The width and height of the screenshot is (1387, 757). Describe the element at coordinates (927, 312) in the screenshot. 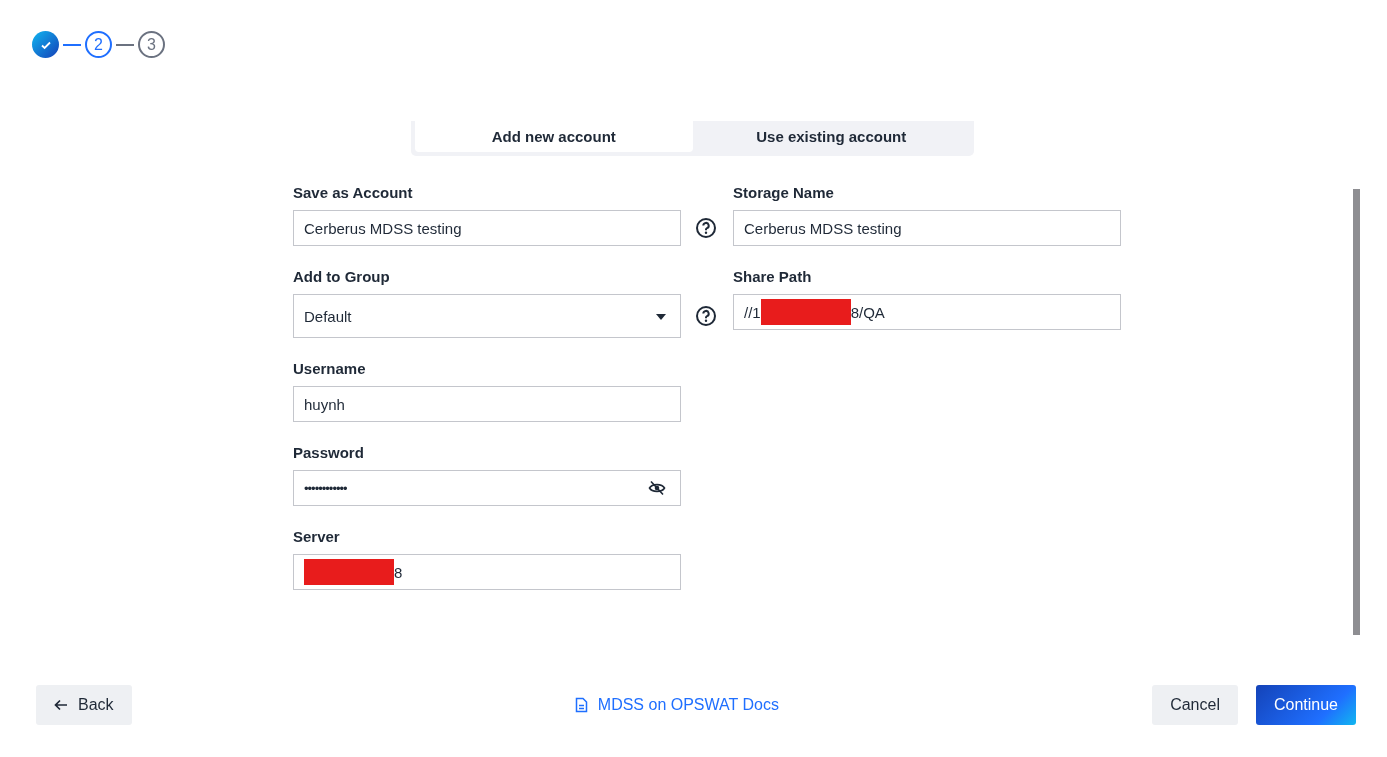

I see `input-field: //1 8/QA` at that location.